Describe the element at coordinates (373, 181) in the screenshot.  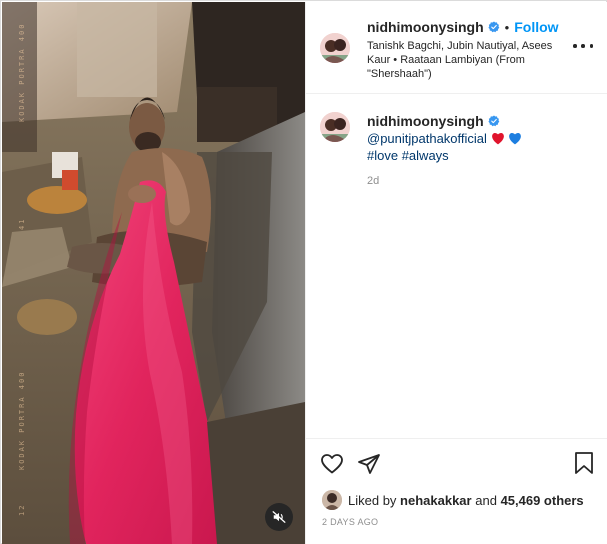
I see `caption-timestamp: 2d` at that location.